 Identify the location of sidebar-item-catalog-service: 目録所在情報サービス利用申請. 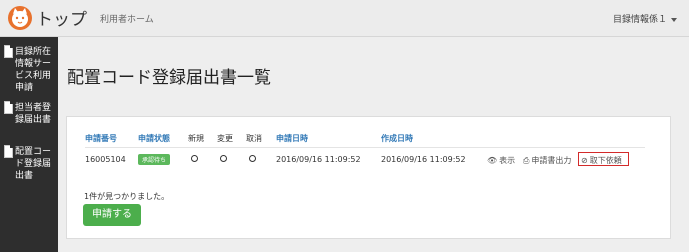
(30, 69).